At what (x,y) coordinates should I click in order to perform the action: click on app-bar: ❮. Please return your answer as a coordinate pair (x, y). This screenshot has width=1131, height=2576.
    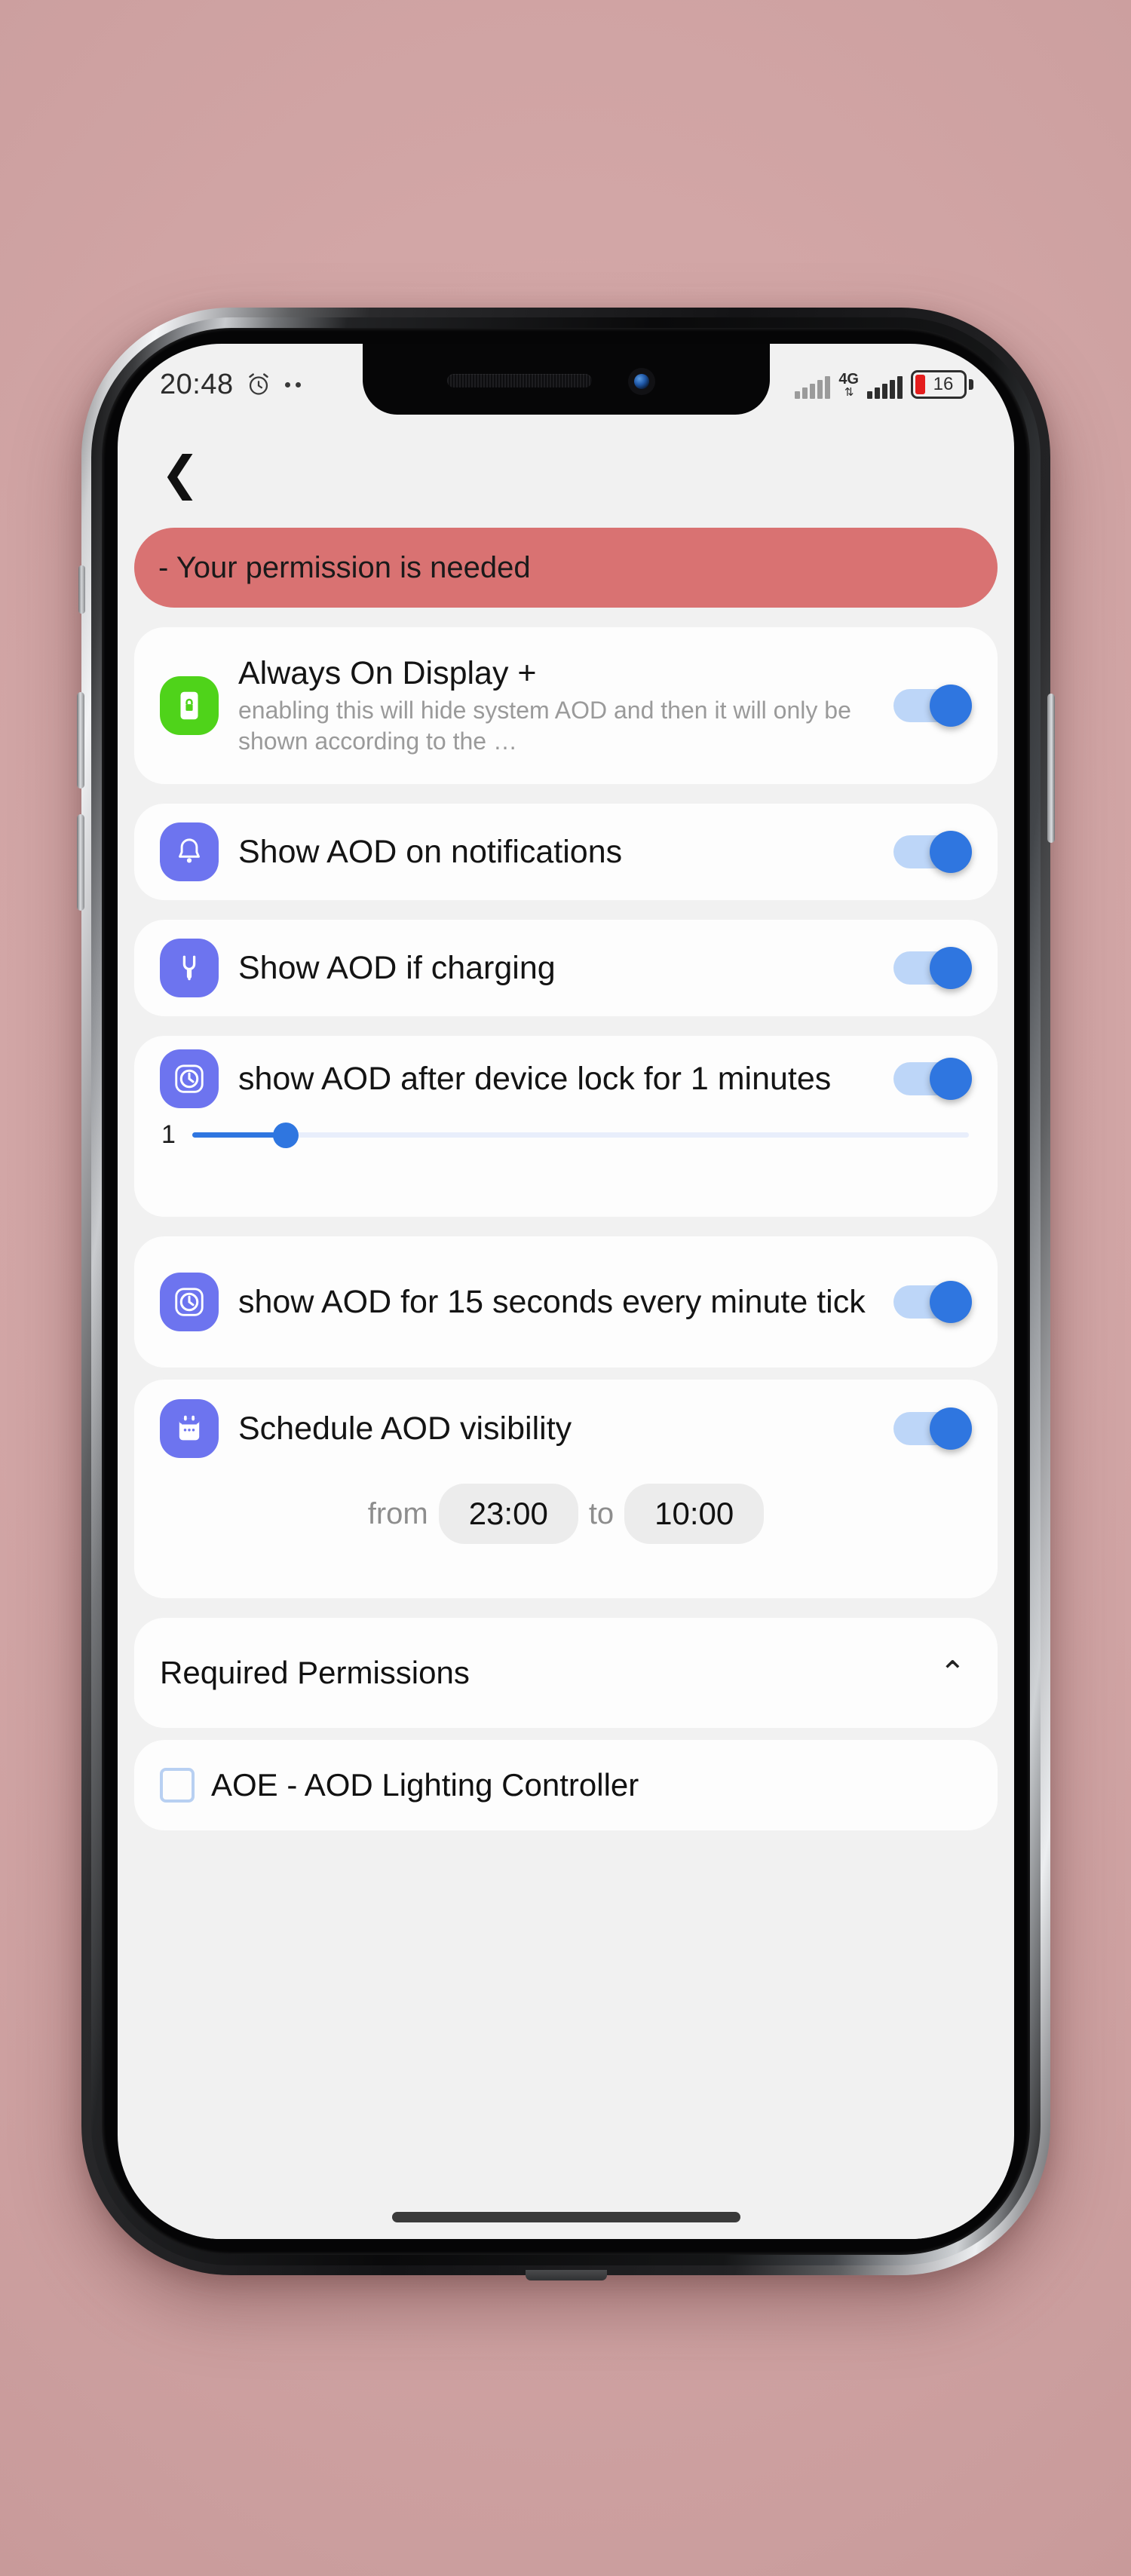
    Looking at the image, I should click on (566, 473).